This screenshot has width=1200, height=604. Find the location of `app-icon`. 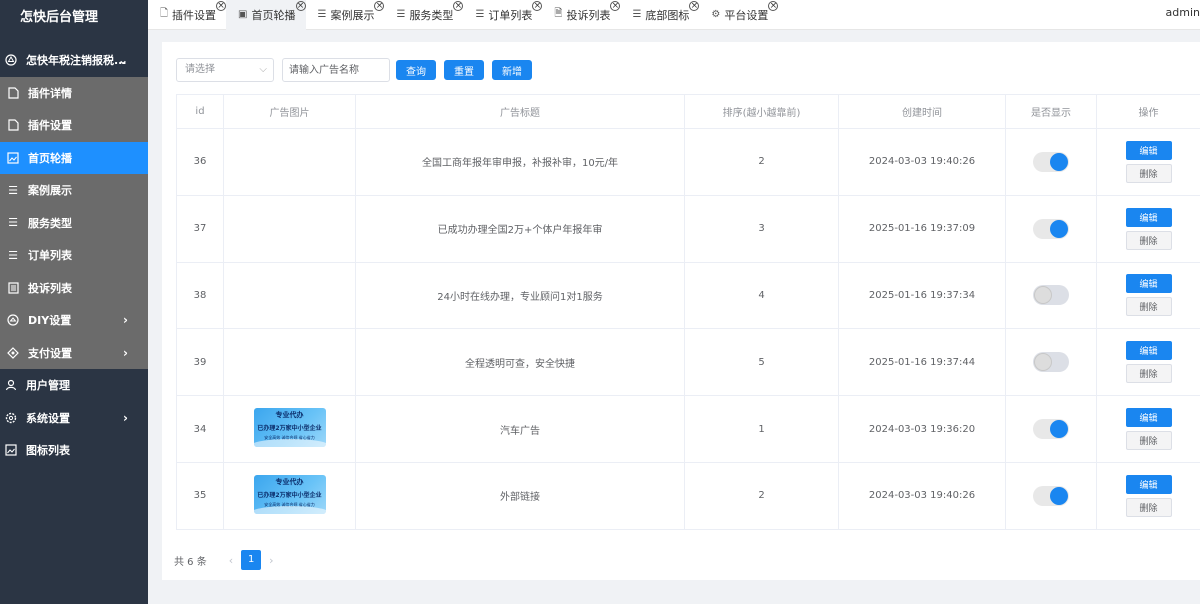

app-icon is located at coordinates (11, 60).